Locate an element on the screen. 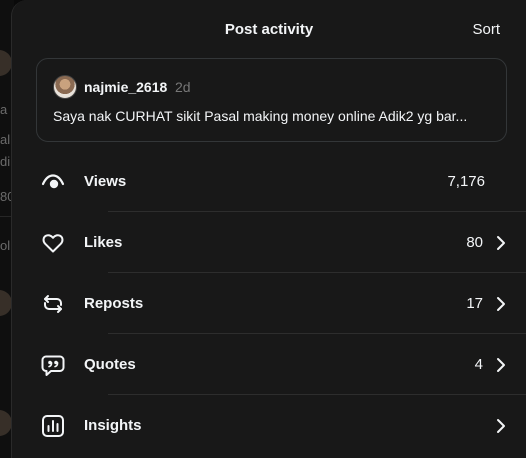  repost-icon is located at coordinates (53, 304).